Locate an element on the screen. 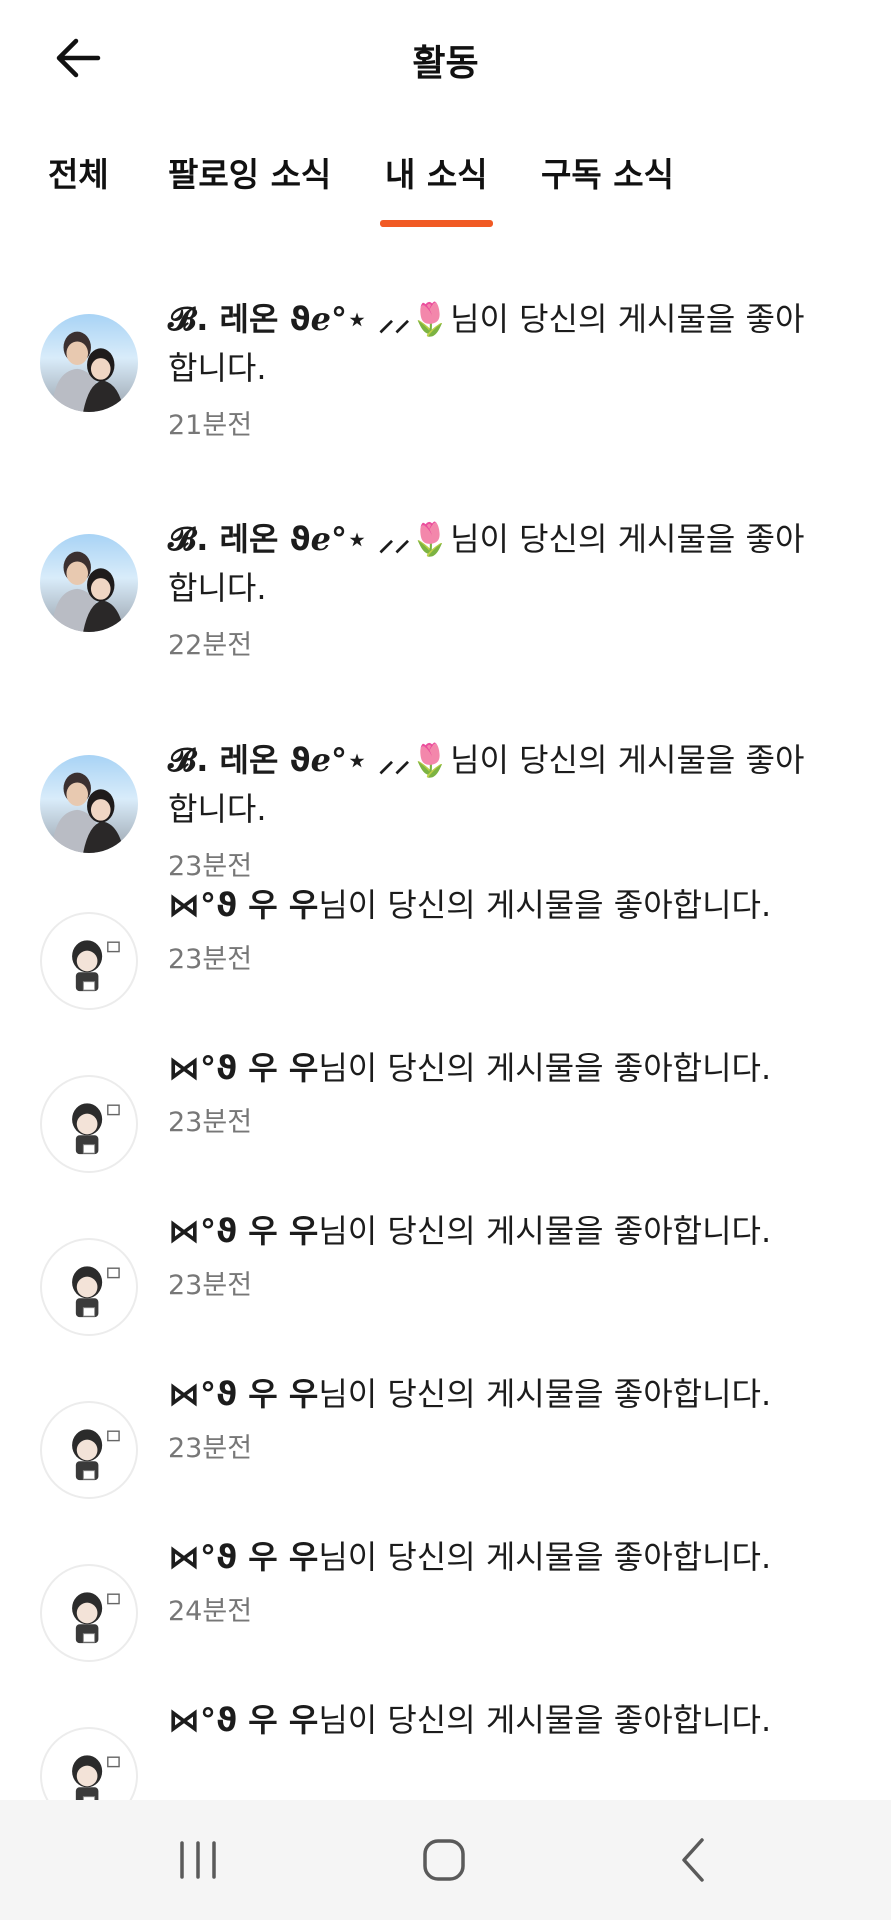  notification-item: 𝓑. 레온 ϑℯ°⋆ ⸝⸝🌷님이 당신의 게시물을 좋아합니다. 23분전 is located at coordinates (445, 781).